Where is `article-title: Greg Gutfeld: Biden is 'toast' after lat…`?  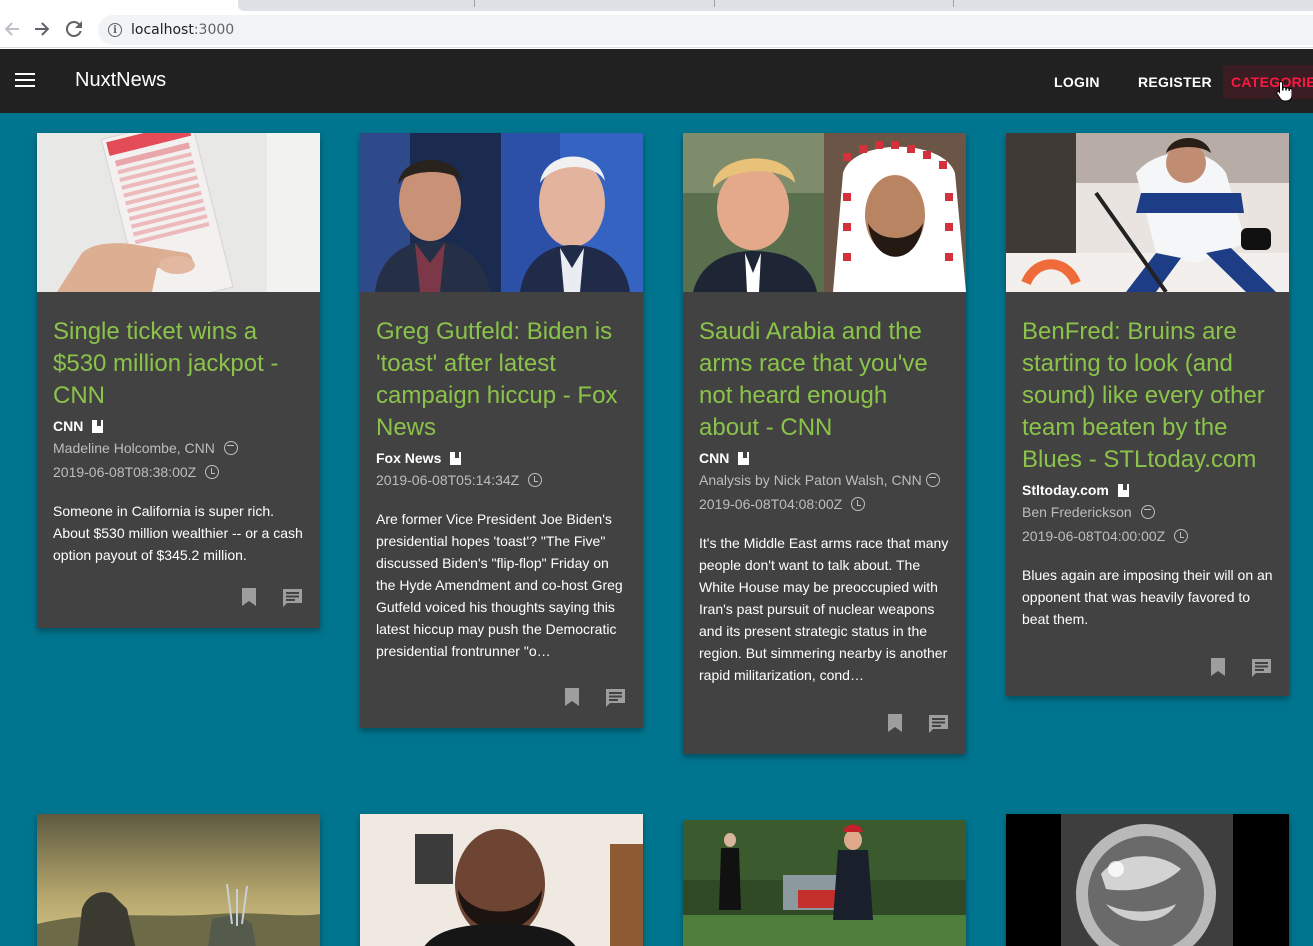
article-title: Greg Gutfeld: Biden is 'toast' after lat… is located at coordinates (501, 380).